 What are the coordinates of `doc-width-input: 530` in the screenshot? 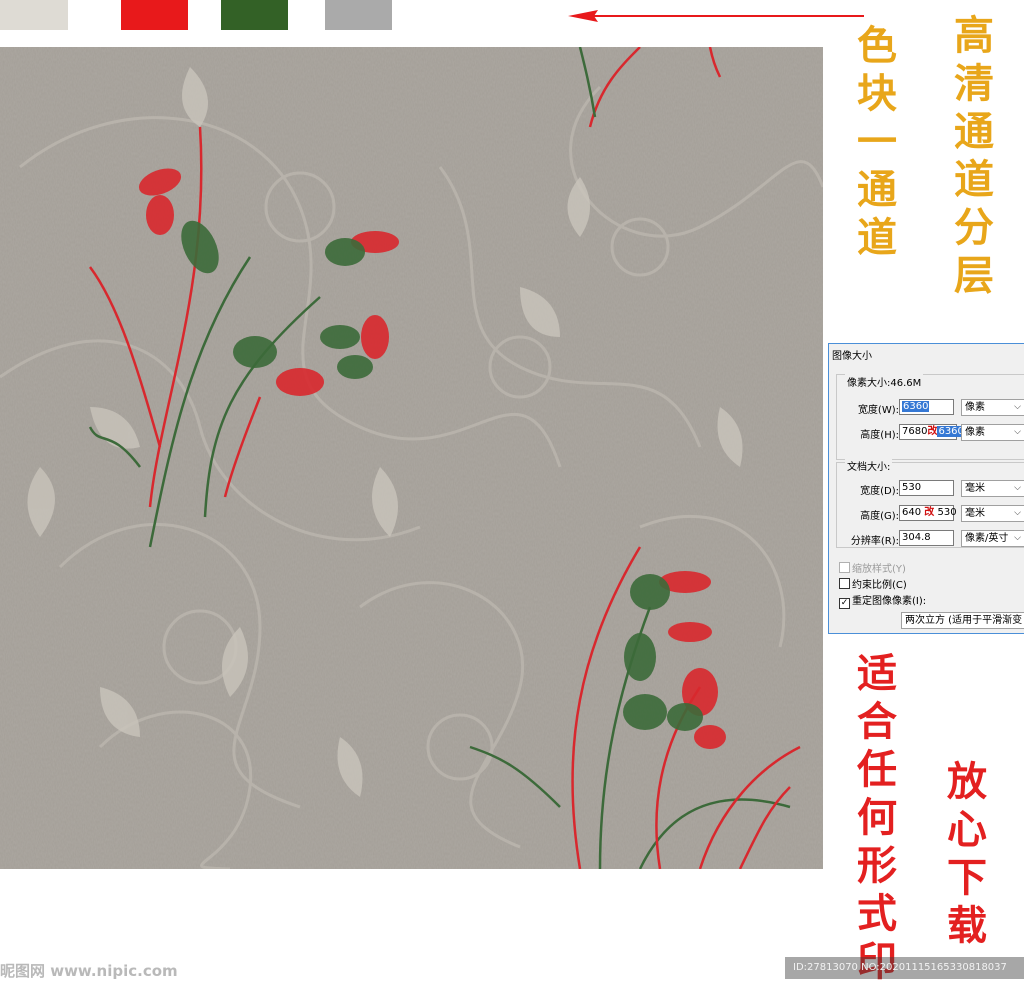 It's located at (926, 488).